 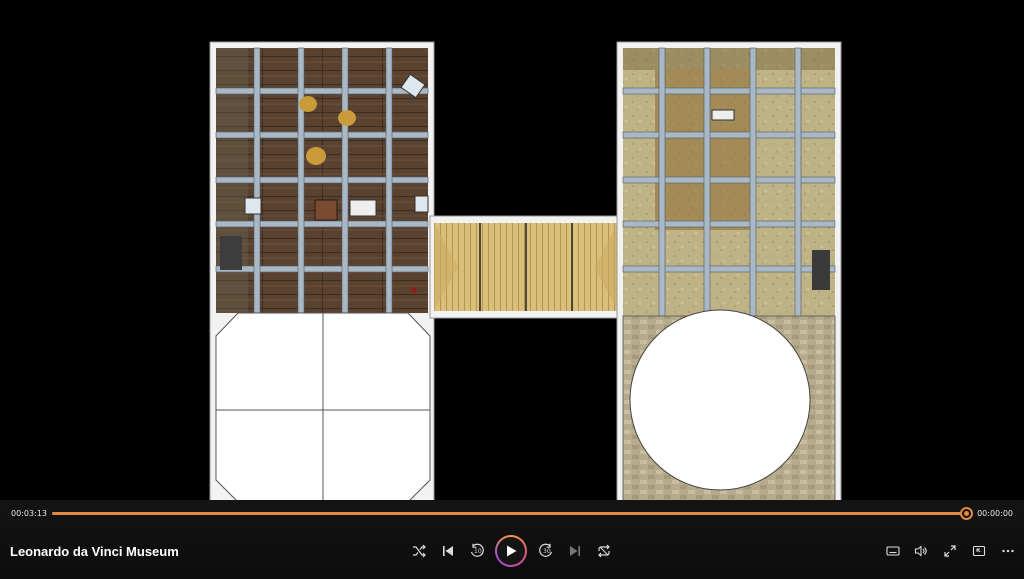 What do you see at coordinates (94, 551) in the screenshot?
I see `video-title: Leonardo da Vinci Museum` at bounding box center [94, 551].